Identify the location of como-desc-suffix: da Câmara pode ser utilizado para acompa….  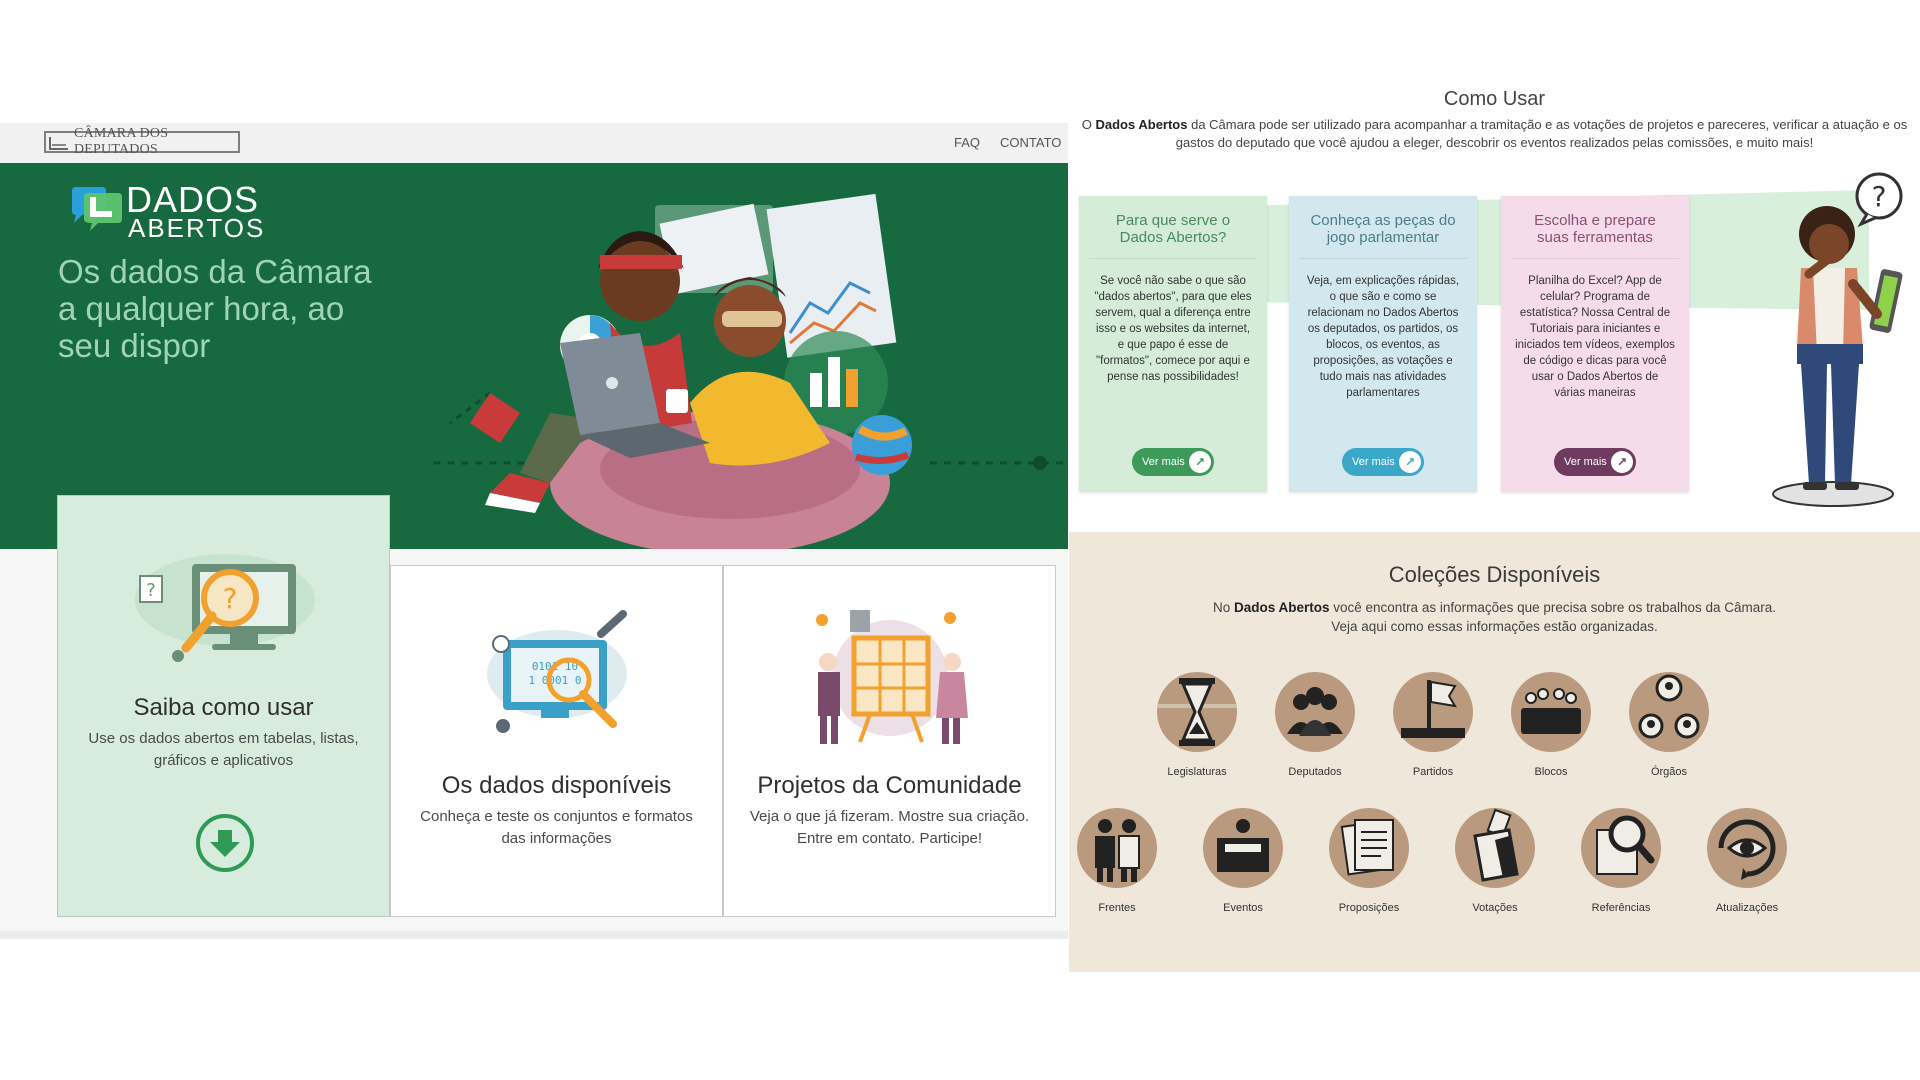
(1541, 133).